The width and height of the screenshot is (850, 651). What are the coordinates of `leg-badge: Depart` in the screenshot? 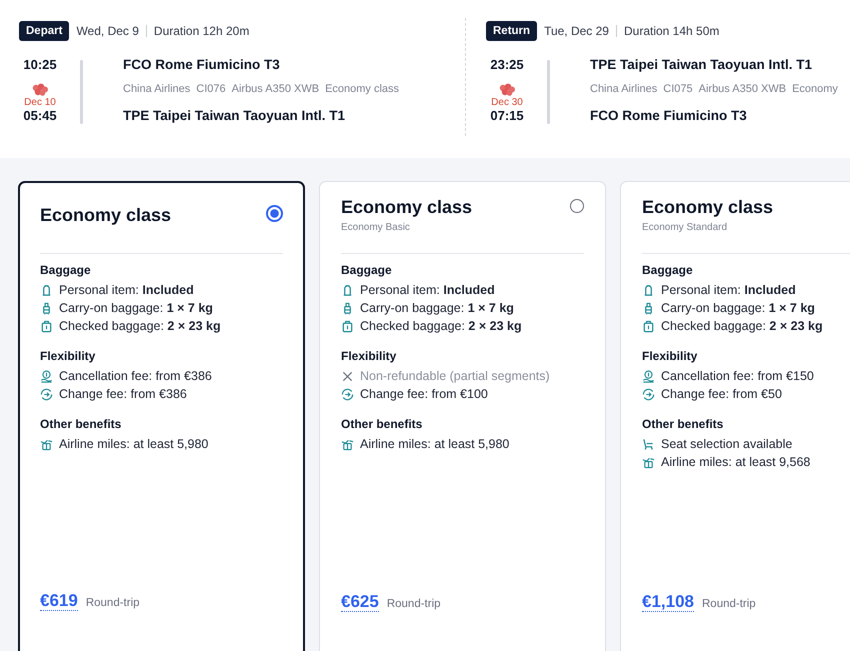 It's located at (44, 31).